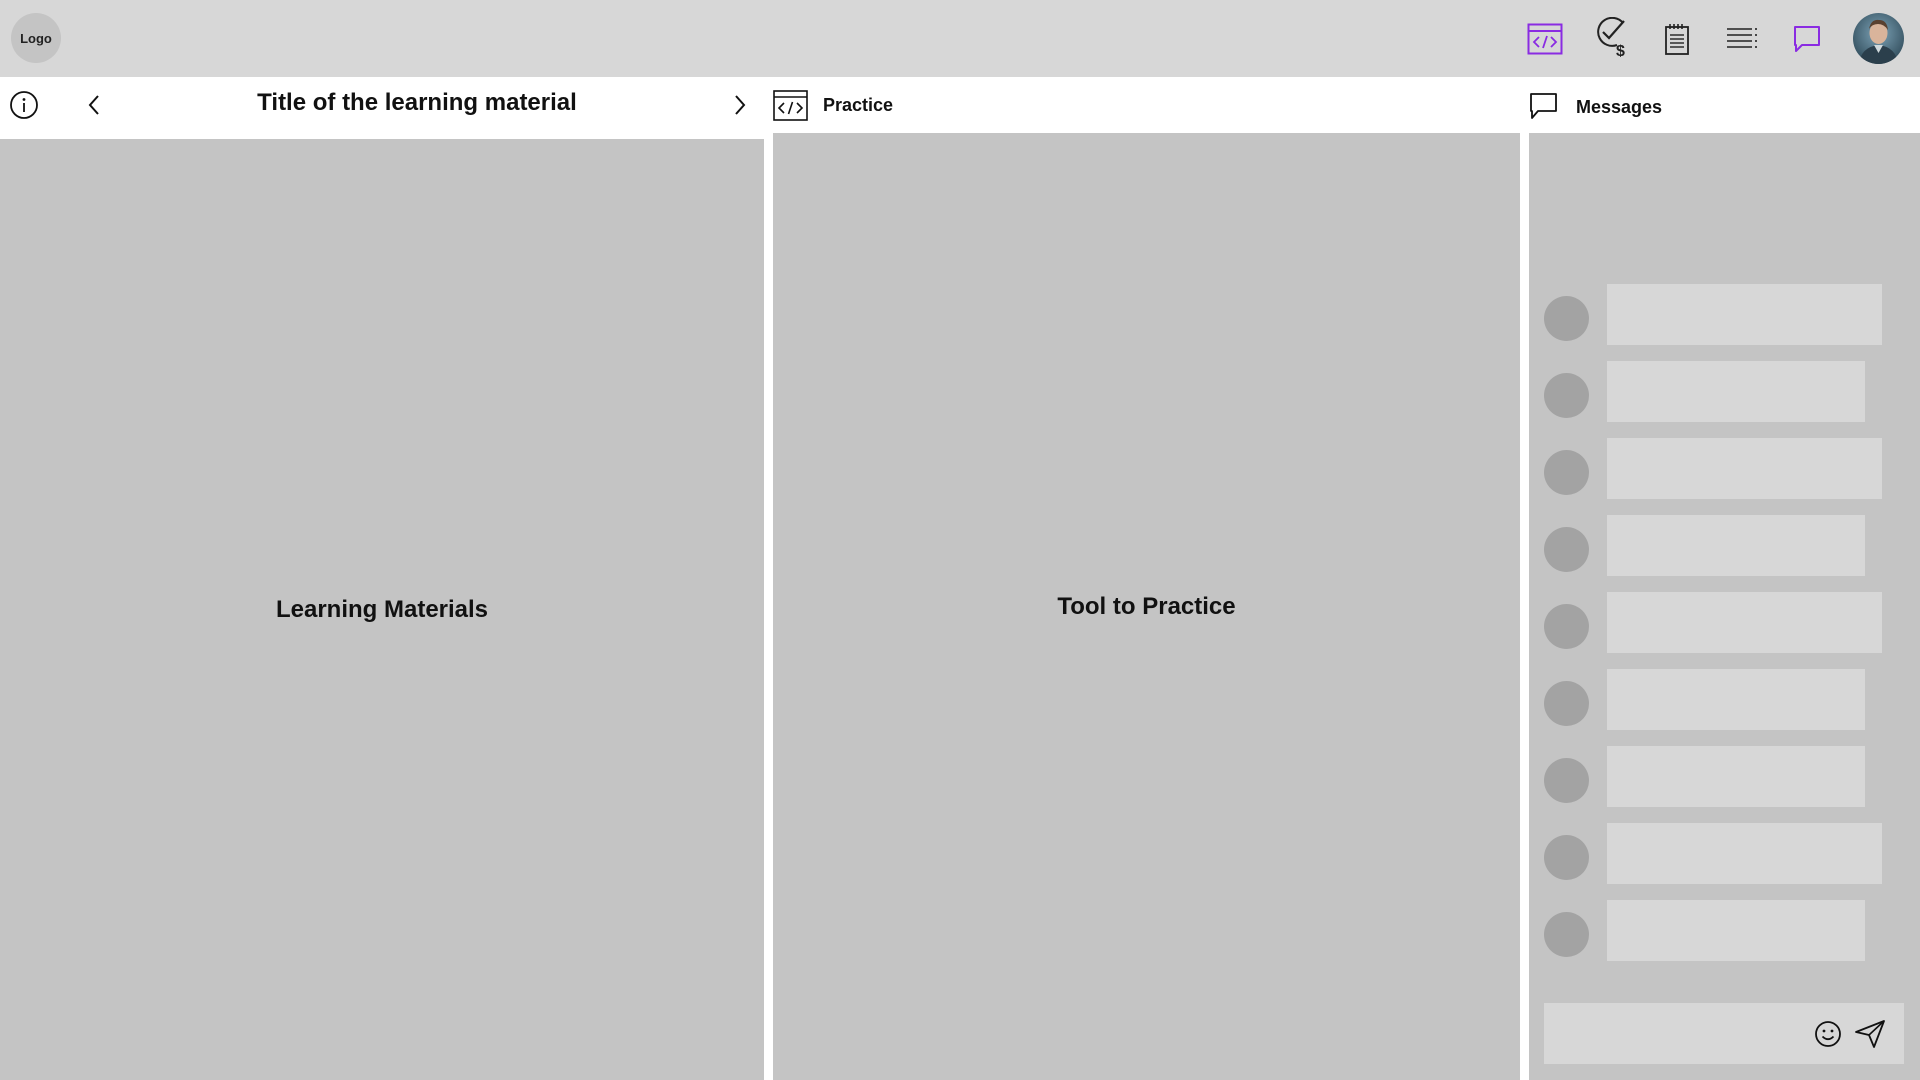 This screenshot has height=1080, width=1920. I want to click on logo-label: Logo, so click(36, 38).